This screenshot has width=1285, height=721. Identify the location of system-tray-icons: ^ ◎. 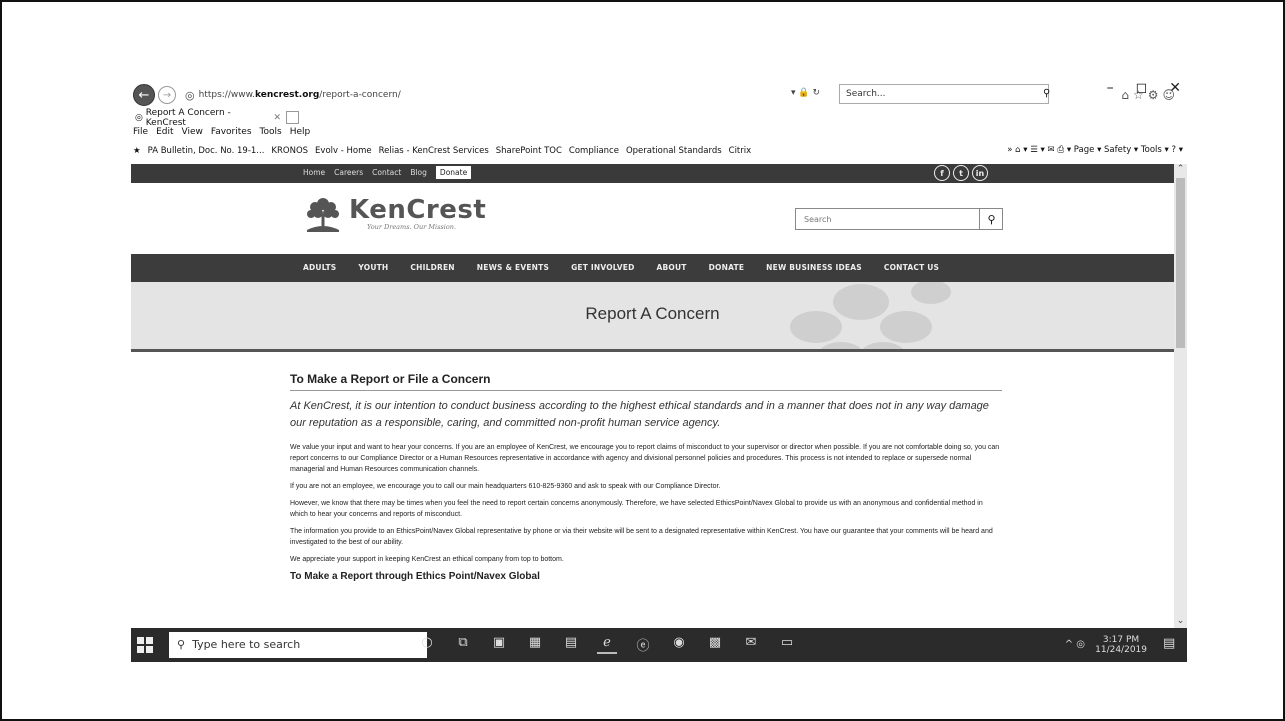
(1075, 644).